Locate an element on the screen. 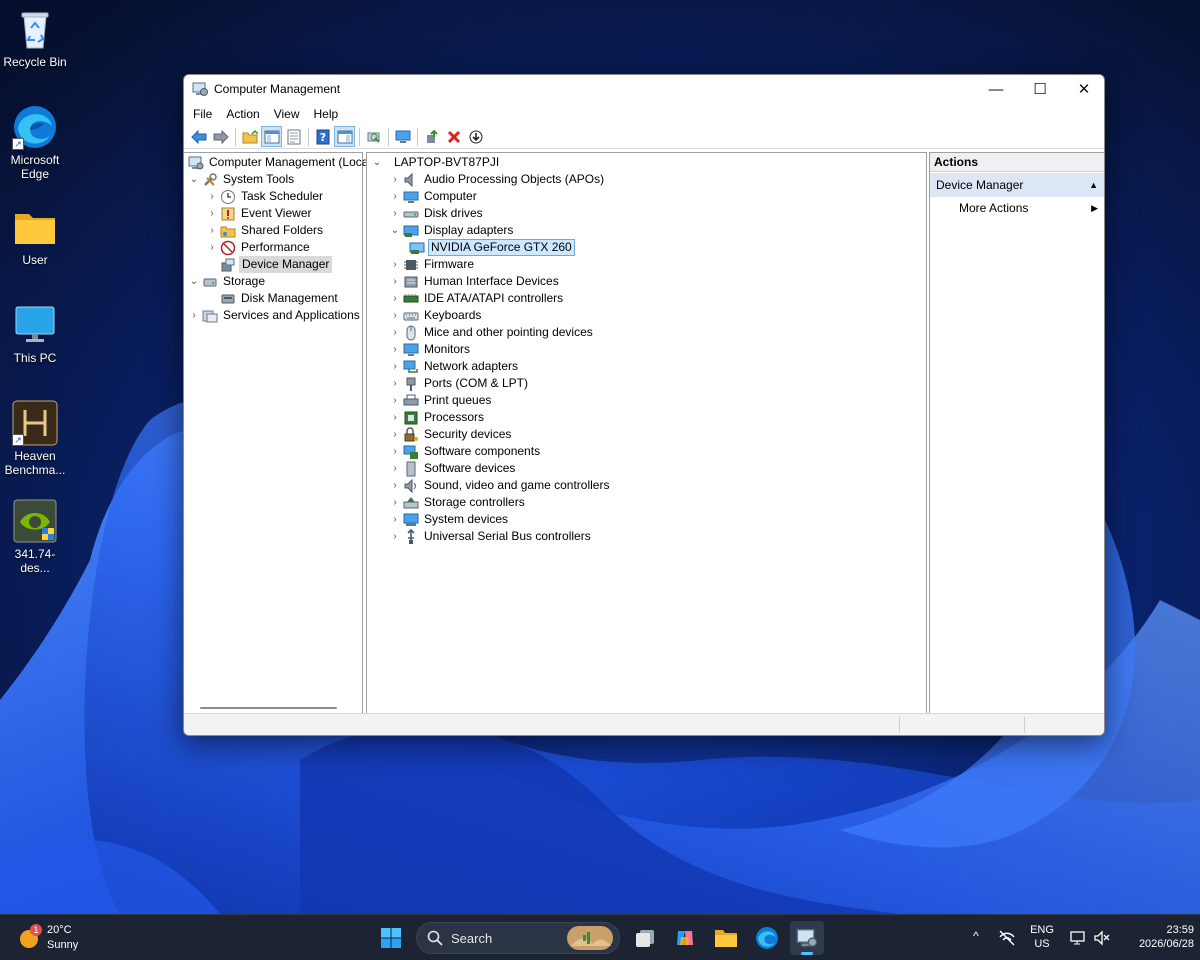  help-button: ? is located at coordinates (322, 136).